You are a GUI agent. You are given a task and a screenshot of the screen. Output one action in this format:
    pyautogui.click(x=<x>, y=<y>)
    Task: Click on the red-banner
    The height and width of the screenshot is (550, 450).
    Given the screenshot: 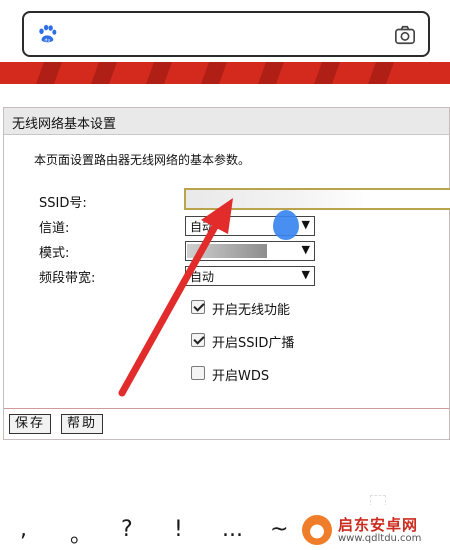 What is the action you would take?
    pyautogui.click(x=225, y=73)
    